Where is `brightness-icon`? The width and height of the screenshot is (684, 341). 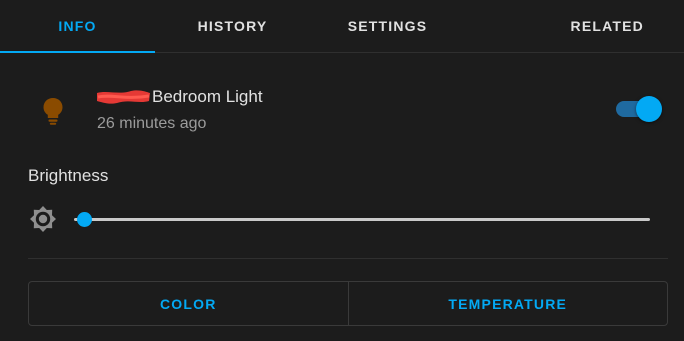 brightness-icon is located at coordinates (43, 219).